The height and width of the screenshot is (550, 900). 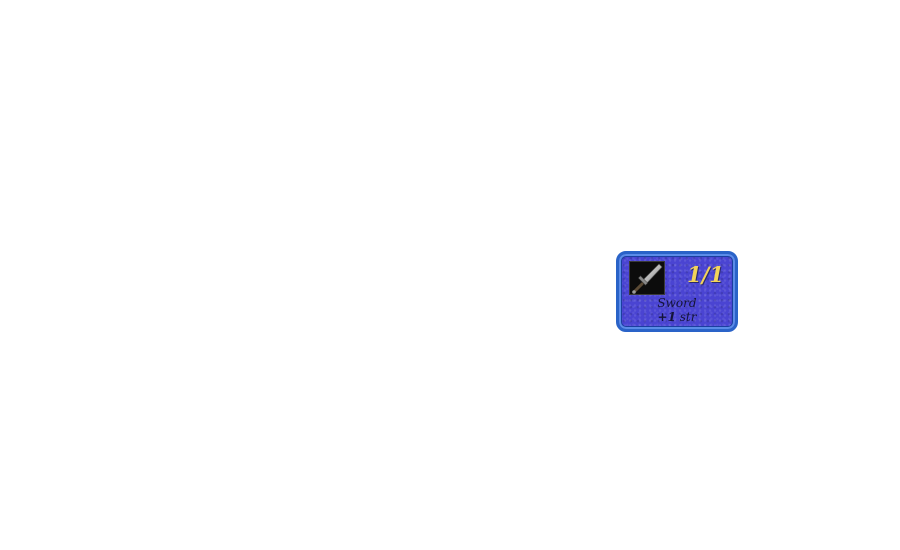 What do you see at coordinates (705, 274) in the screenshot?
I see `item-count: 1/1` at bounding box center [705, 274].